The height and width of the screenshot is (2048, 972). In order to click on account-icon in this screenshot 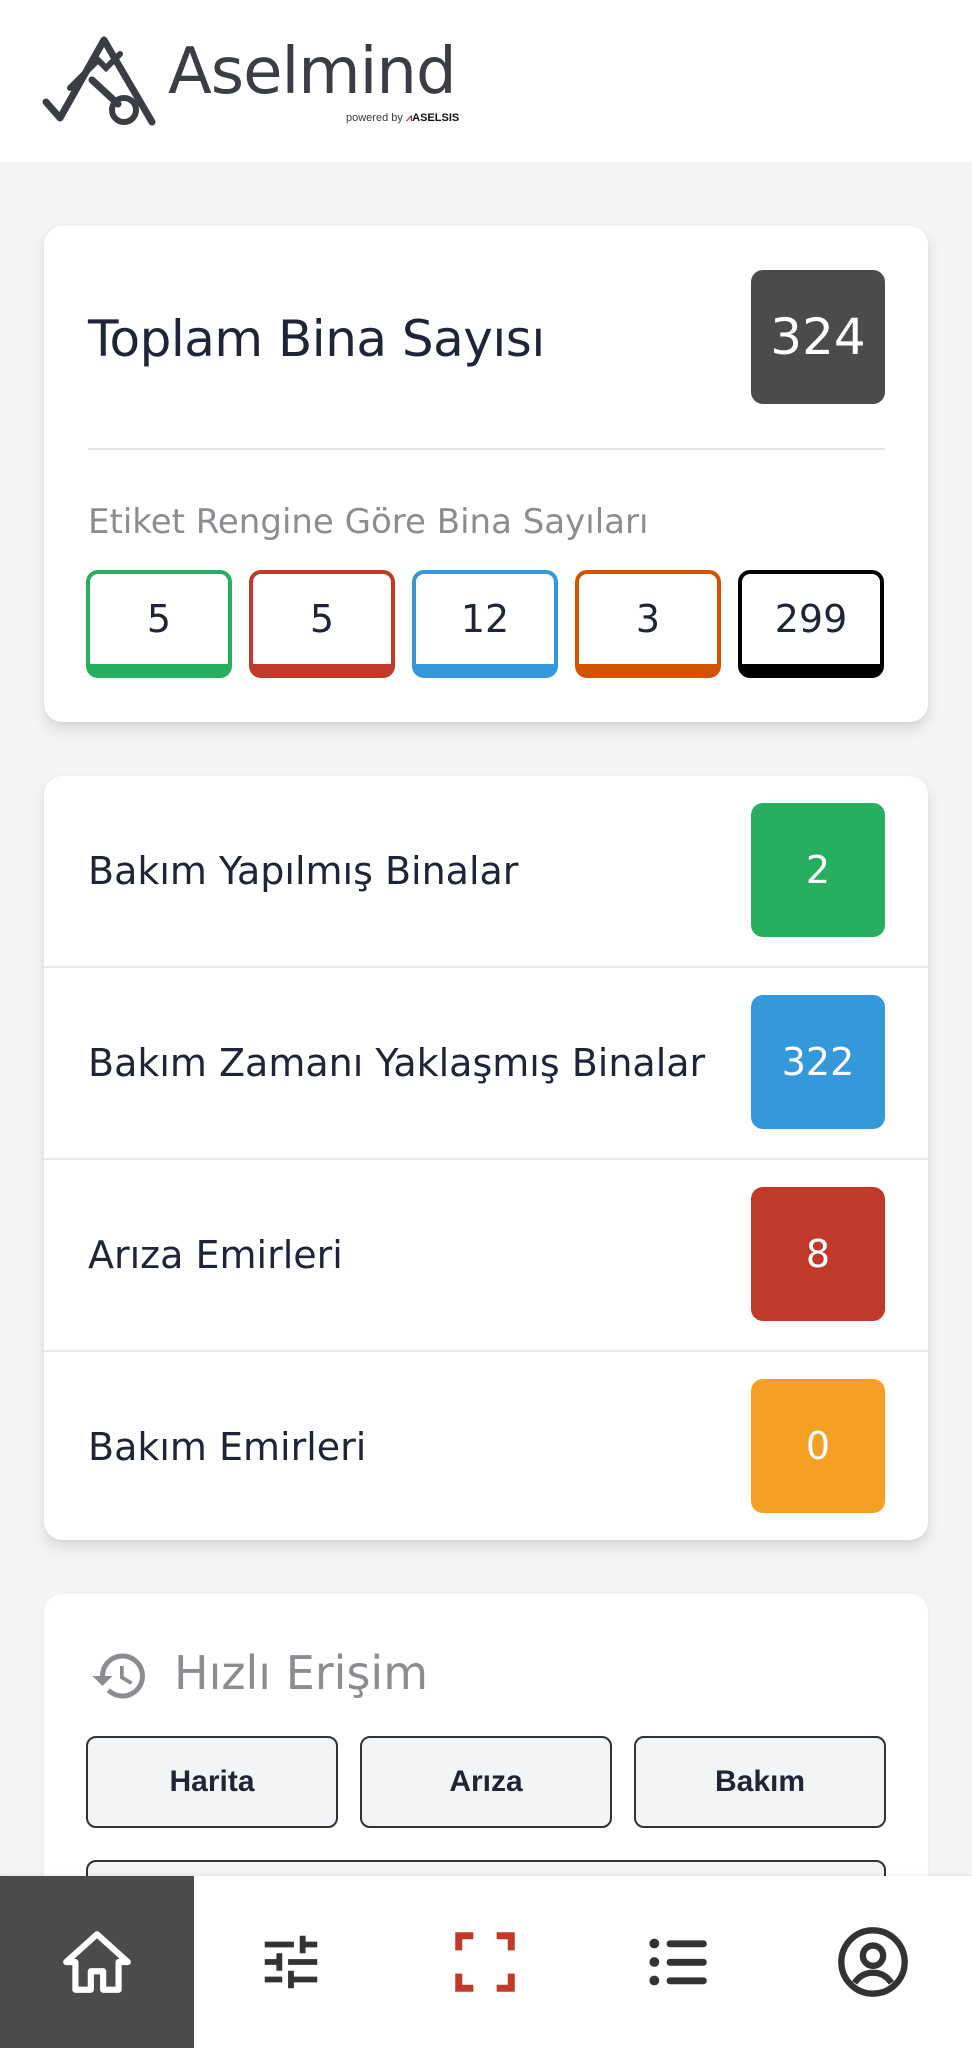, I will do `click(873, 1962)`.